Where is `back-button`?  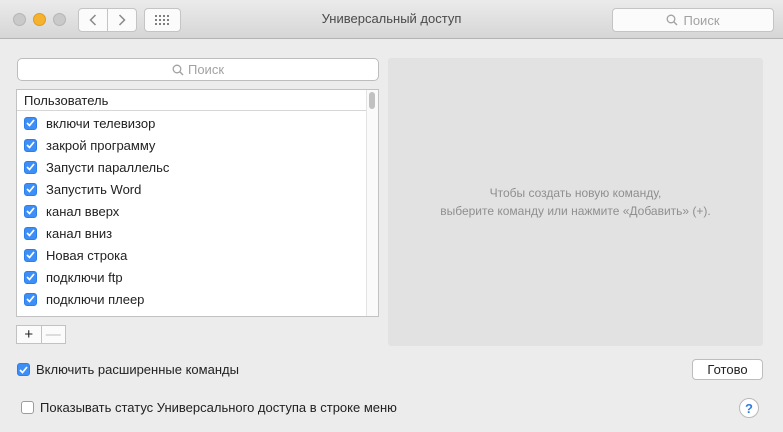
back-button is located at coordinates (93, 20).